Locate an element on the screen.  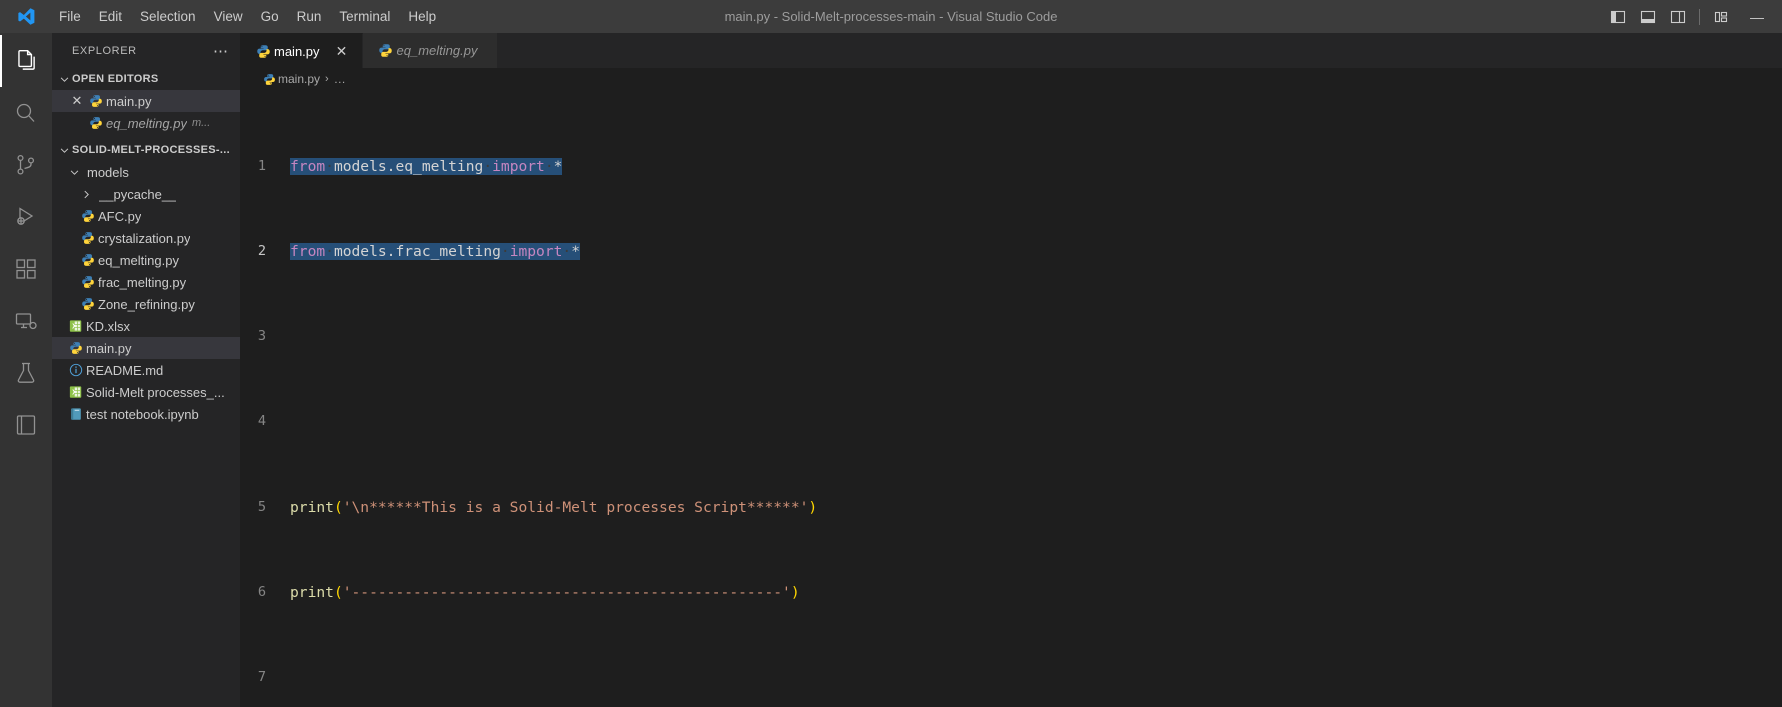
notebook-icon is located at coordinates (76, 414).